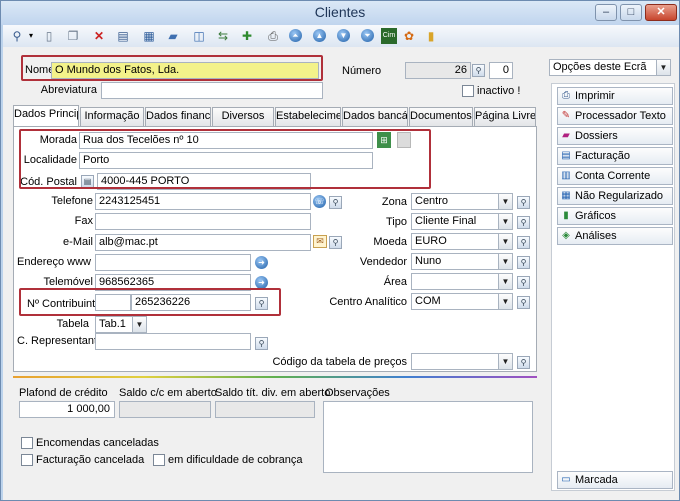  What do you see at coordinates (203, 201) in the screenshot?
I see `telefone-field: 2243125451` at bounding box center [203, 201].